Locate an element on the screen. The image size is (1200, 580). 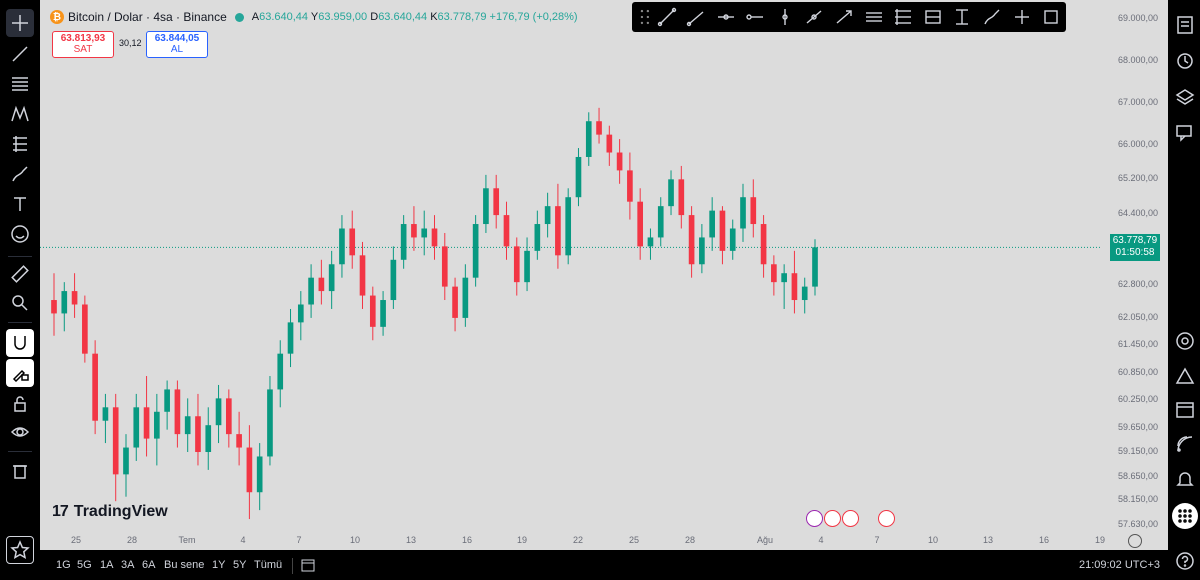
help-icon is located at coordinates (1185, 561).